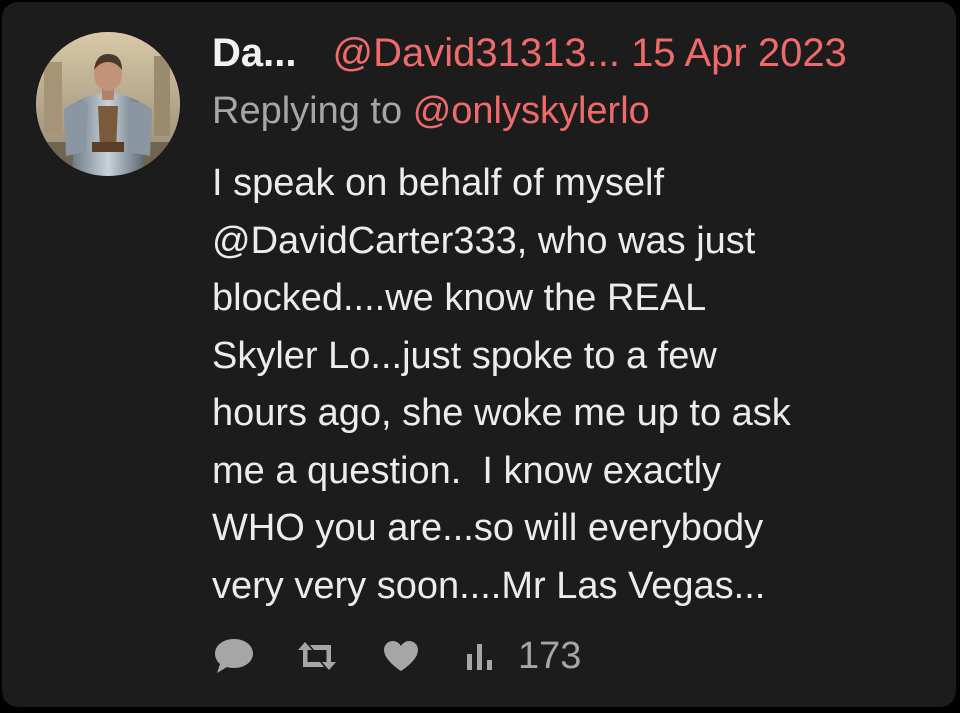 This screenshot has height=713, width=960. What do you see at coordinates (550, 655) in the screenshot?
I see `view-count: 173` at bounding box center [550, 655].